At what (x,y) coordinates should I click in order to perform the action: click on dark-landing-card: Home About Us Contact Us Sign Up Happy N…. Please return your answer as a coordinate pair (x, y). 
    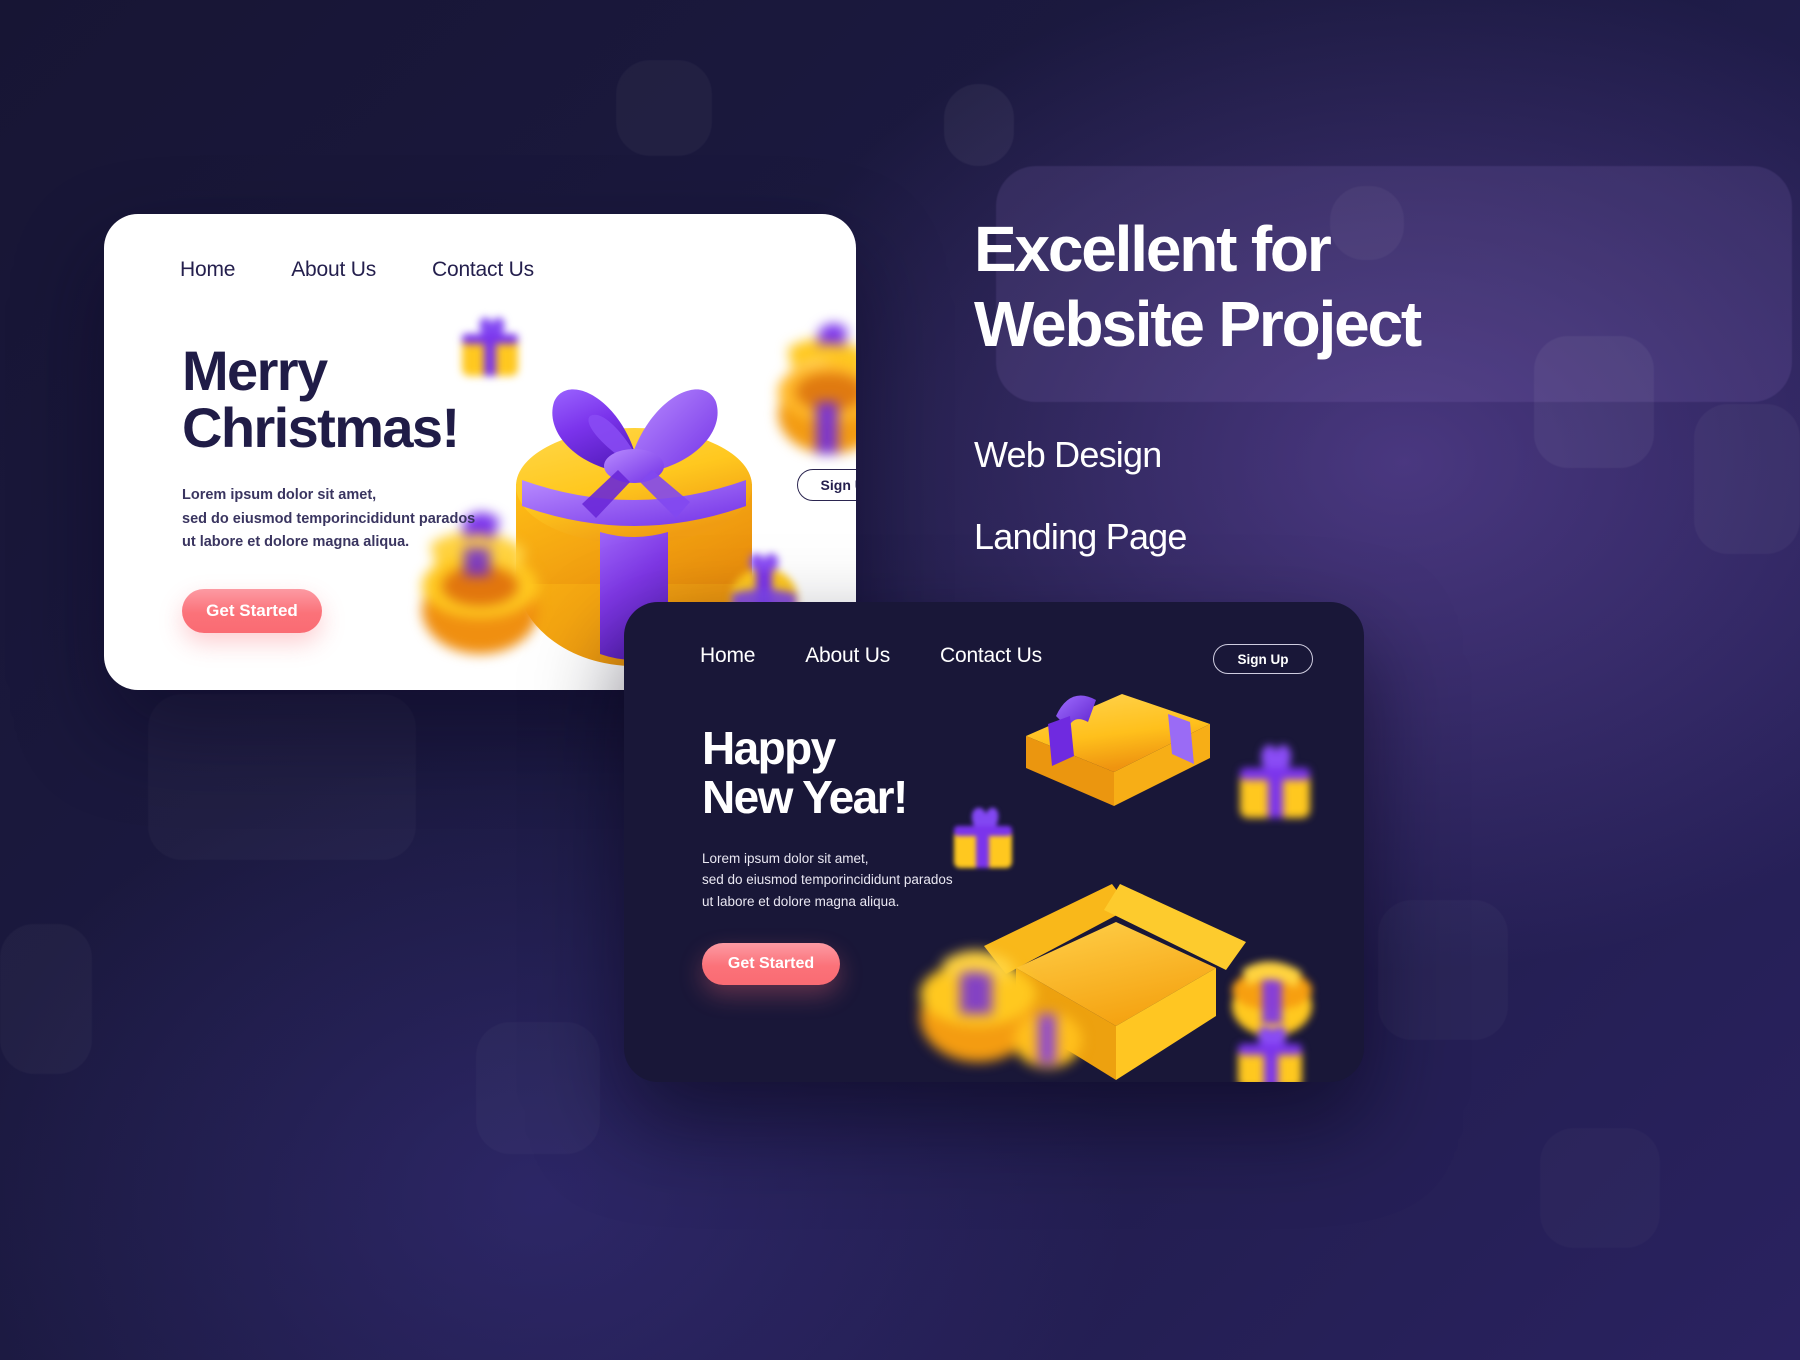
    Looking at the image, I should click on (994, 842).